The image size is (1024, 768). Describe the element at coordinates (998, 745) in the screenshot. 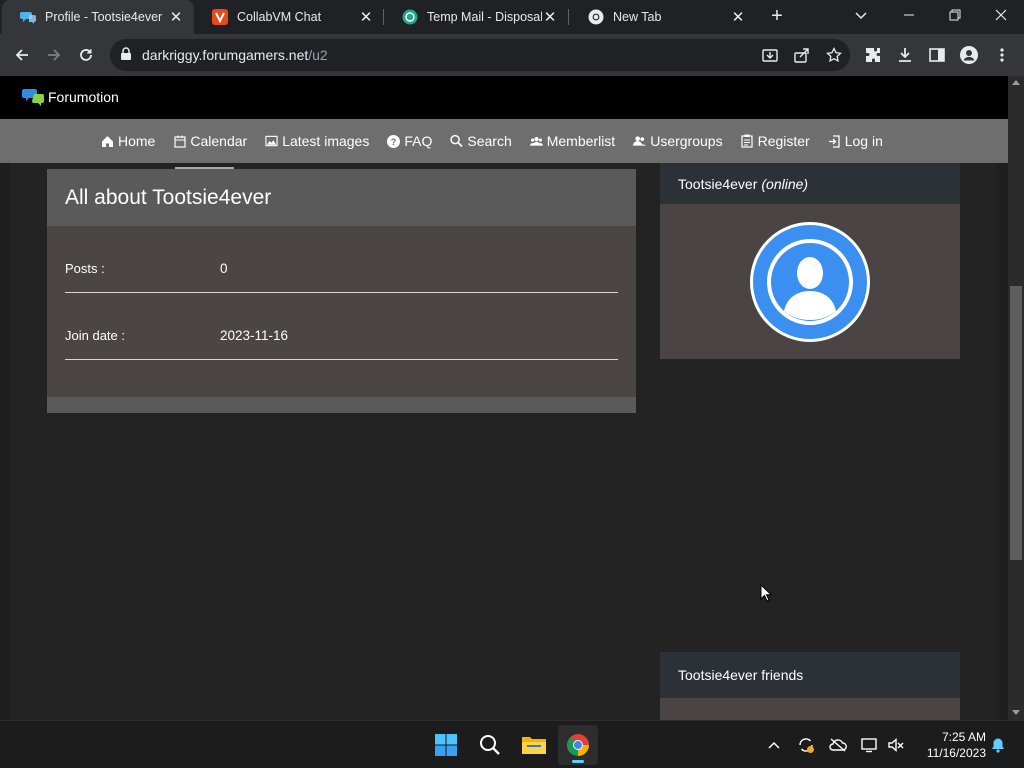

I see `notification-bell-icon` at that location.